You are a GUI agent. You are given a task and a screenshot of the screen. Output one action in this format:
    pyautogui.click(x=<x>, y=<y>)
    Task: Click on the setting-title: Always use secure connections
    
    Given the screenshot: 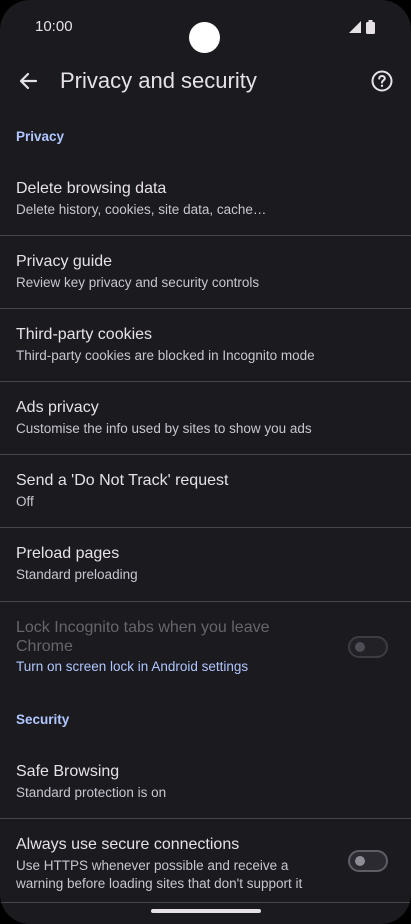 What is the action you would take?
    pyautogui.click(x=128, y=844)
    